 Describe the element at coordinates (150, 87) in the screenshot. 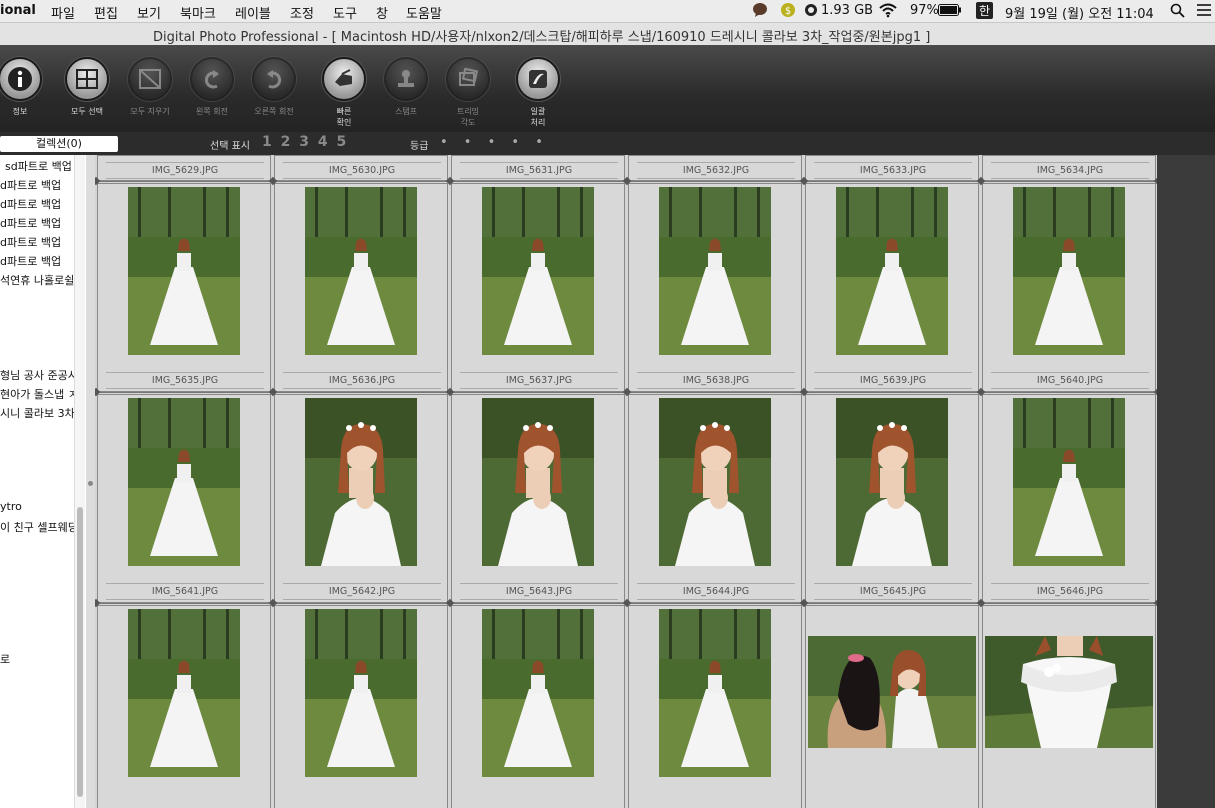

I see `clear-all-button: 모두 지우기` at that location.